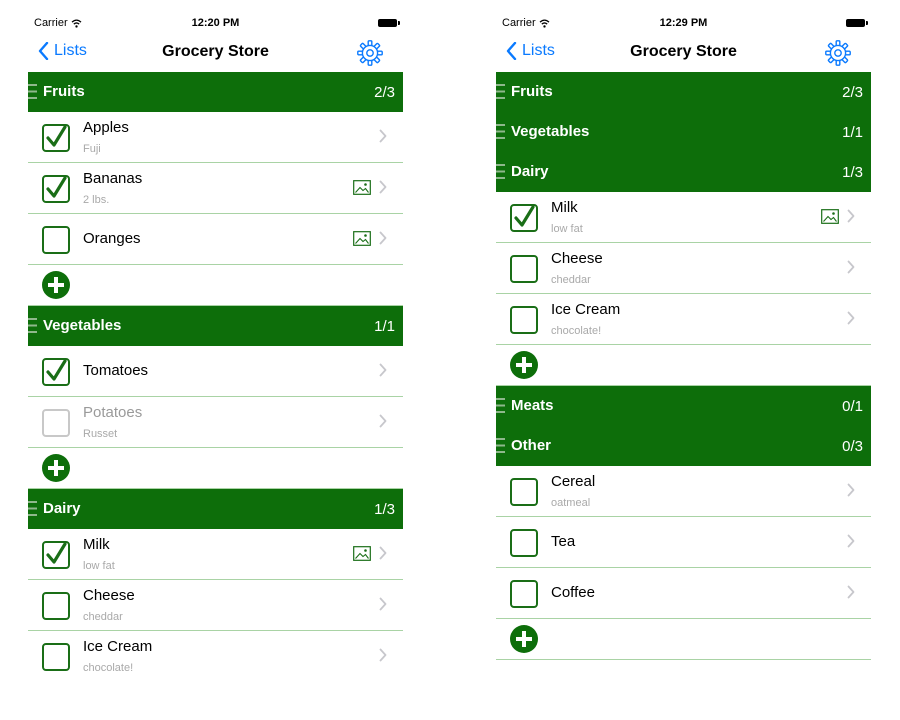  I want to click on battery-icon, so click(389, 23).